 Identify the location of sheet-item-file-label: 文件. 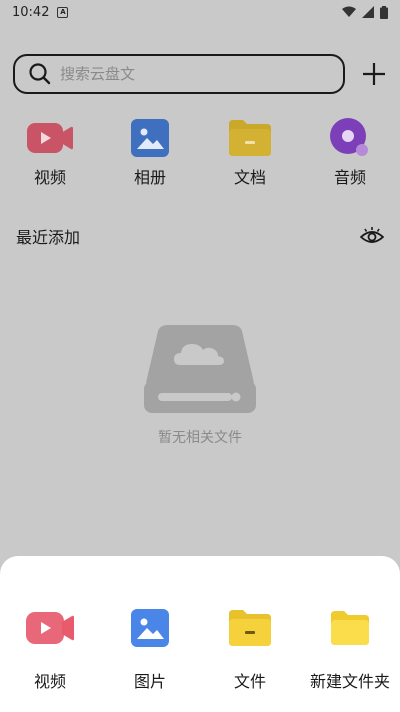
(249, 681).